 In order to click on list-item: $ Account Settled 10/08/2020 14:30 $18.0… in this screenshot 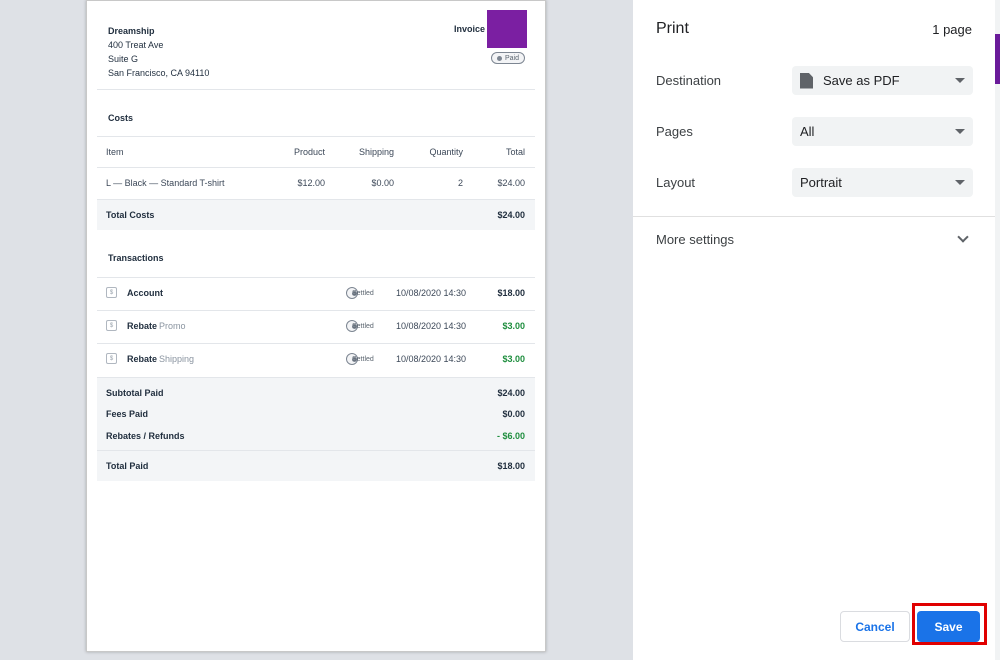, I will do `click(316, 294)`.